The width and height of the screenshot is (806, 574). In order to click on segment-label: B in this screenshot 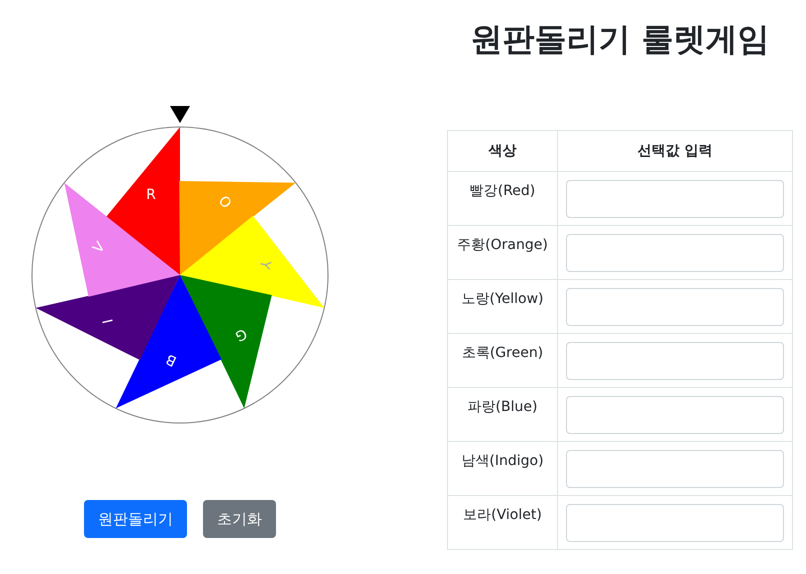, I will do `click(172, 359)`.